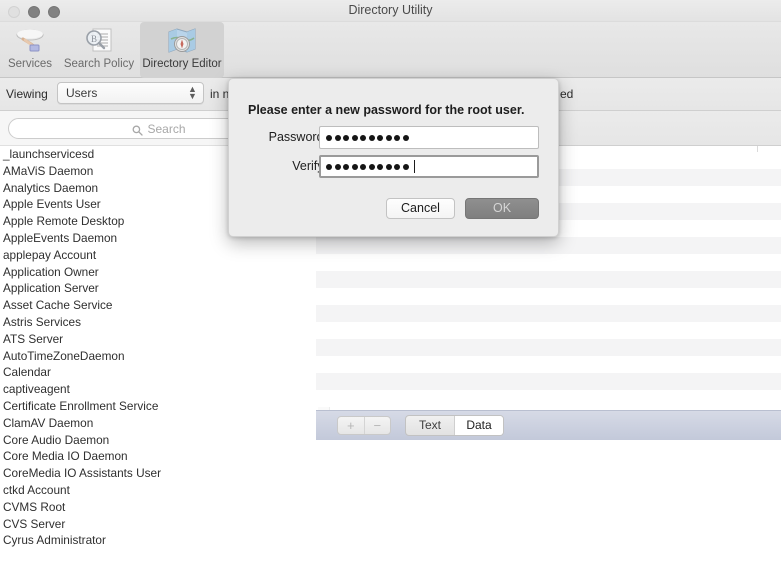 The image size is (781, 561). Describe the element at coordinates (429, 166) in the screenshot. I see `verify-field` at that location.